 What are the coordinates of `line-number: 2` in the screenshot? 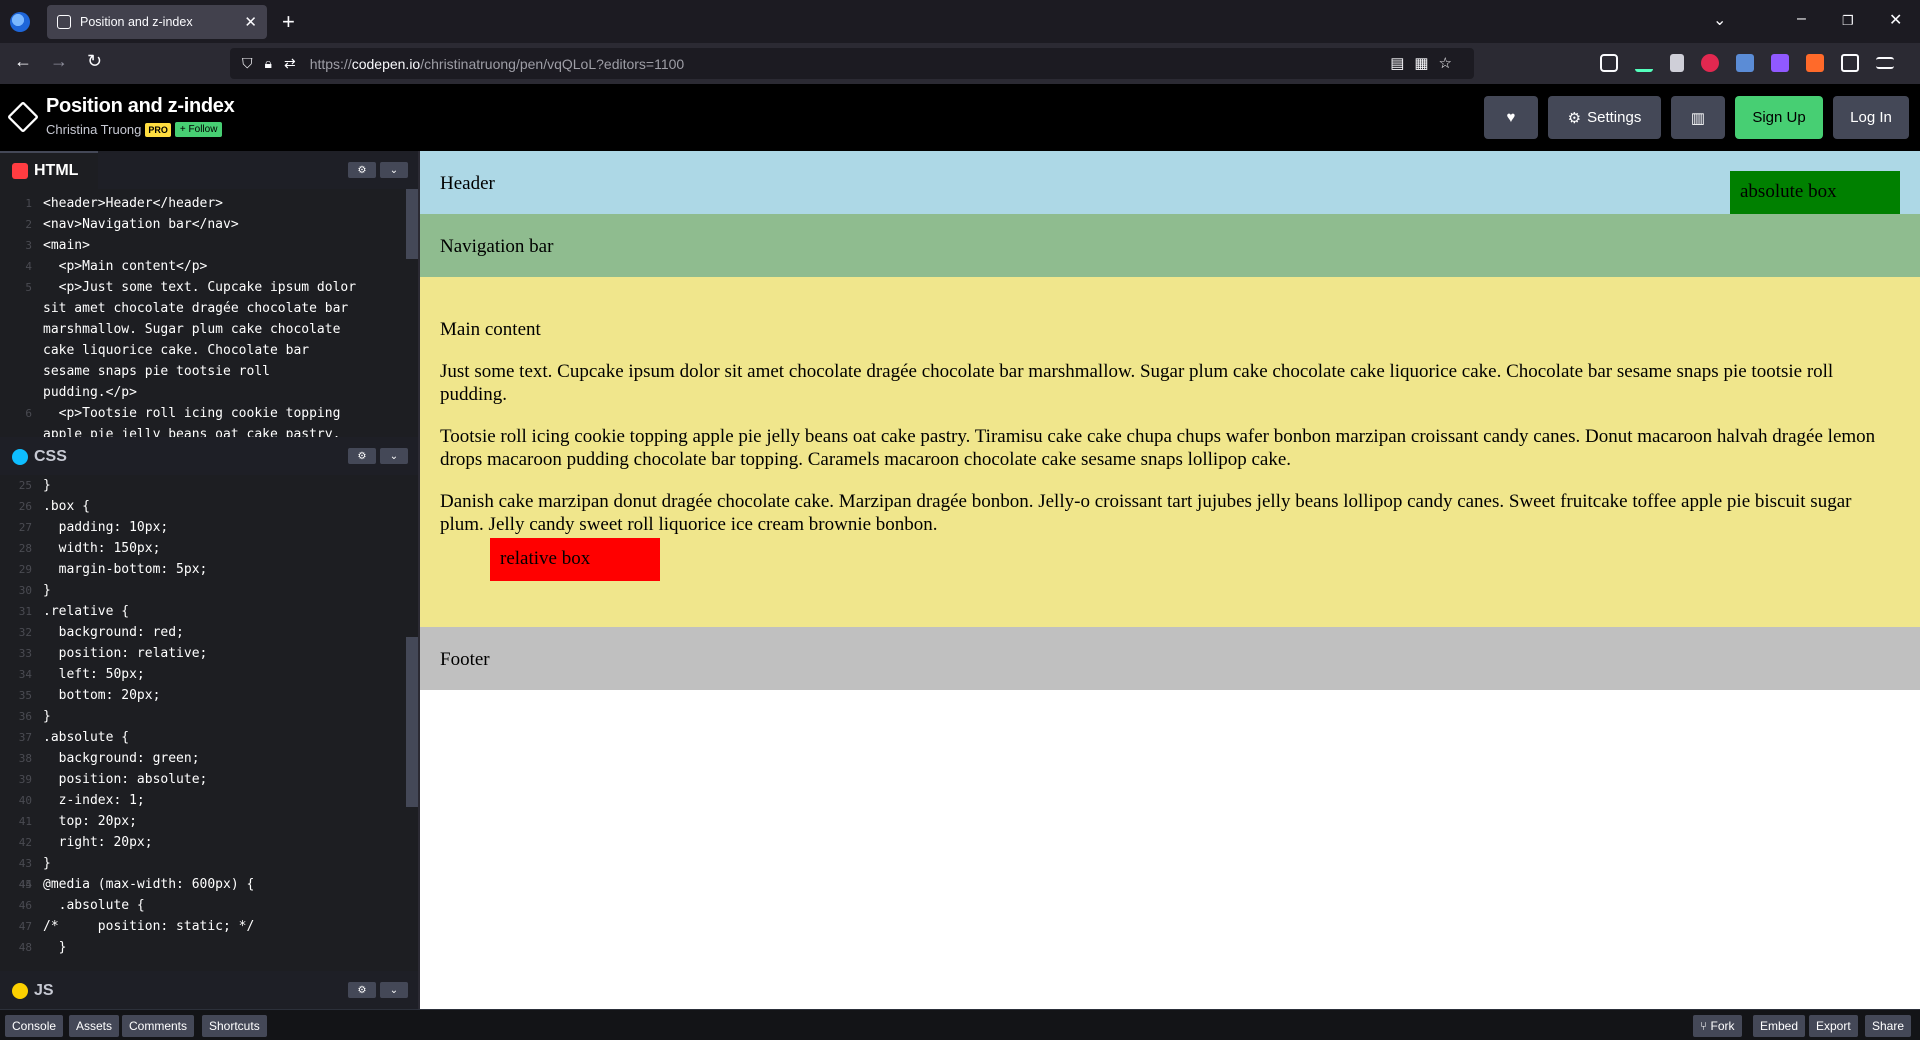 It's located at (28, 224).